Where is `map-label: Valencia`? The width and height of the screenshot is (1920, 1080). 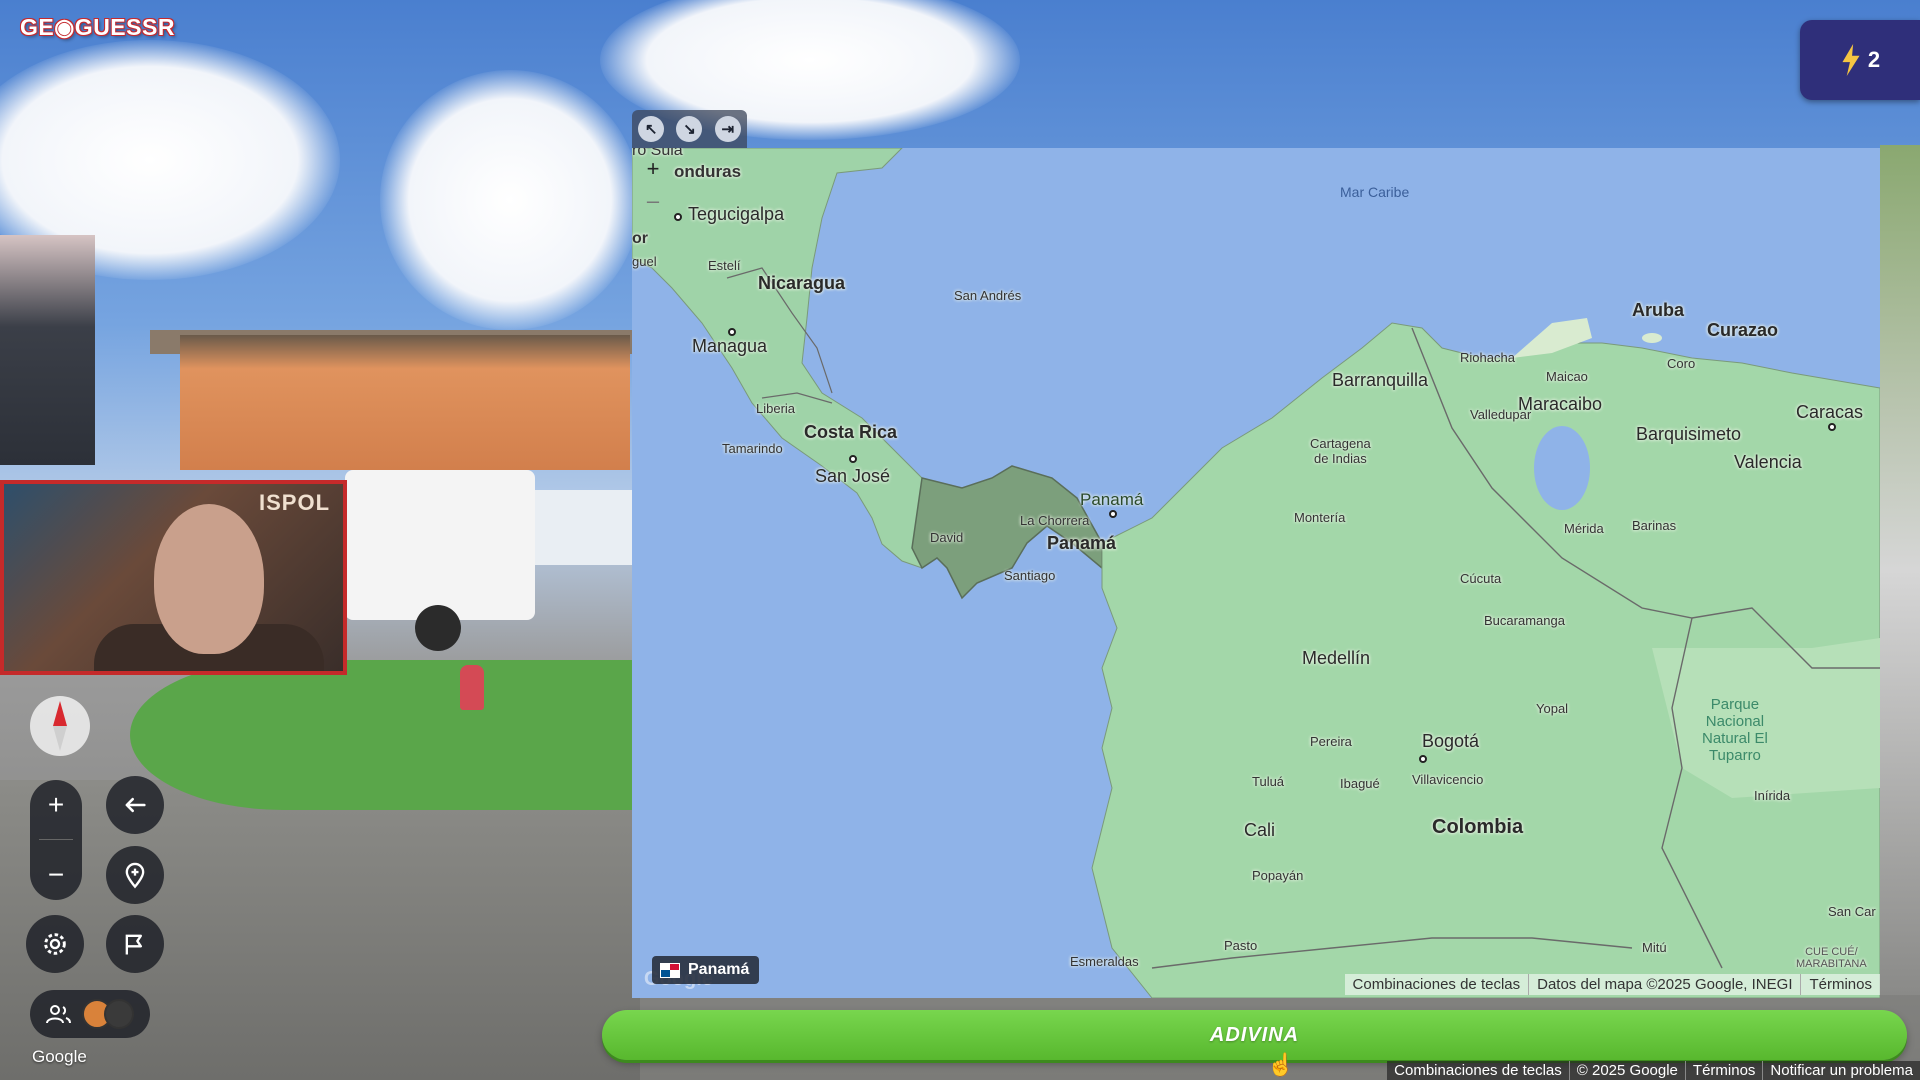 map-label: Valencia is located at coordinates (1768, 462).